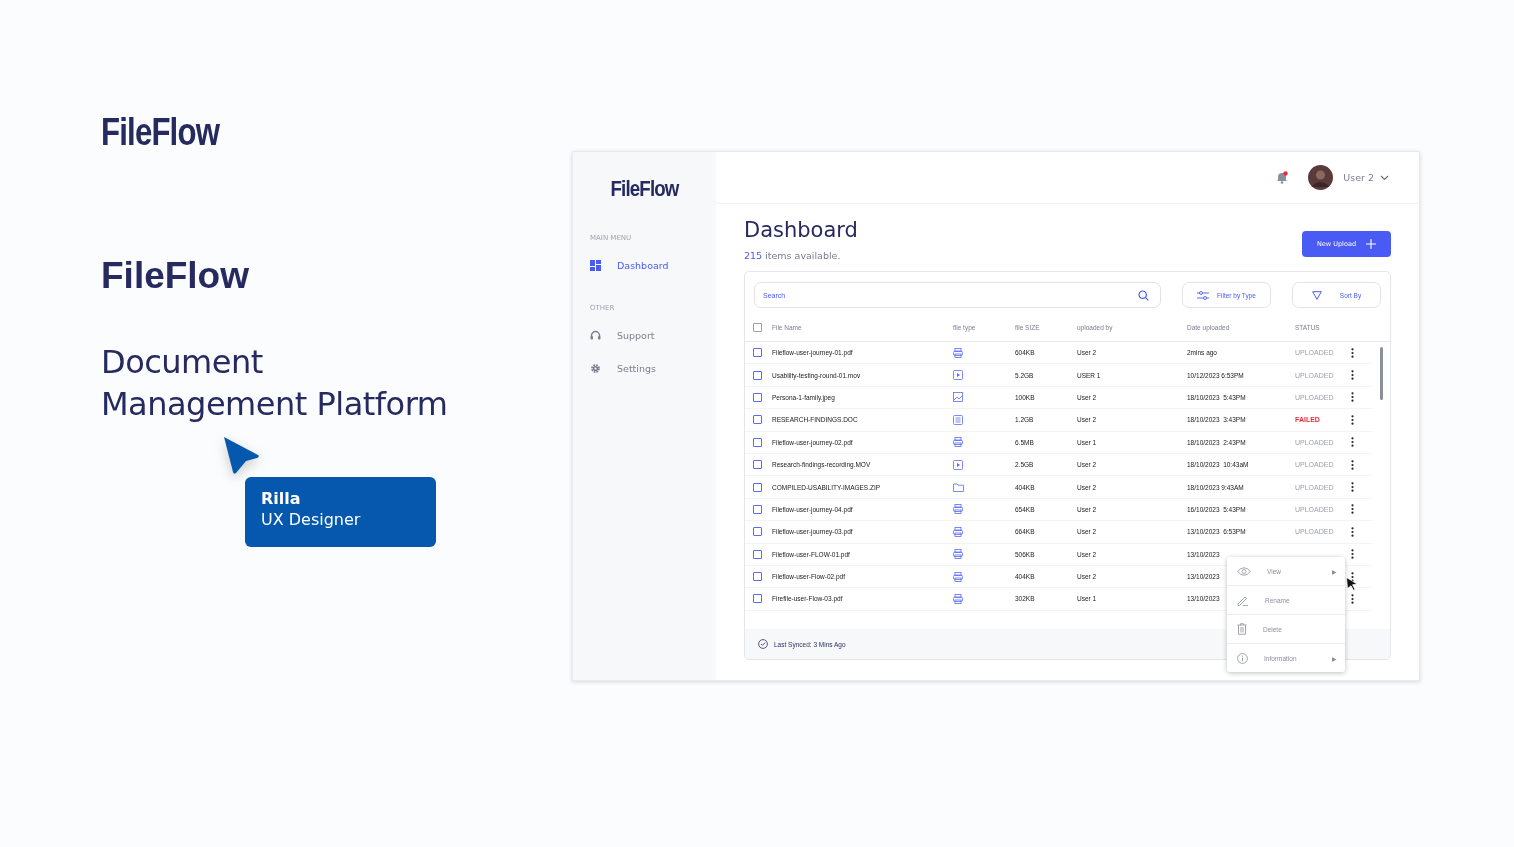  What do you see at coordinates (958, 487) in the screenshot?
I see `folder-icon` at bounding box center [958, 487].